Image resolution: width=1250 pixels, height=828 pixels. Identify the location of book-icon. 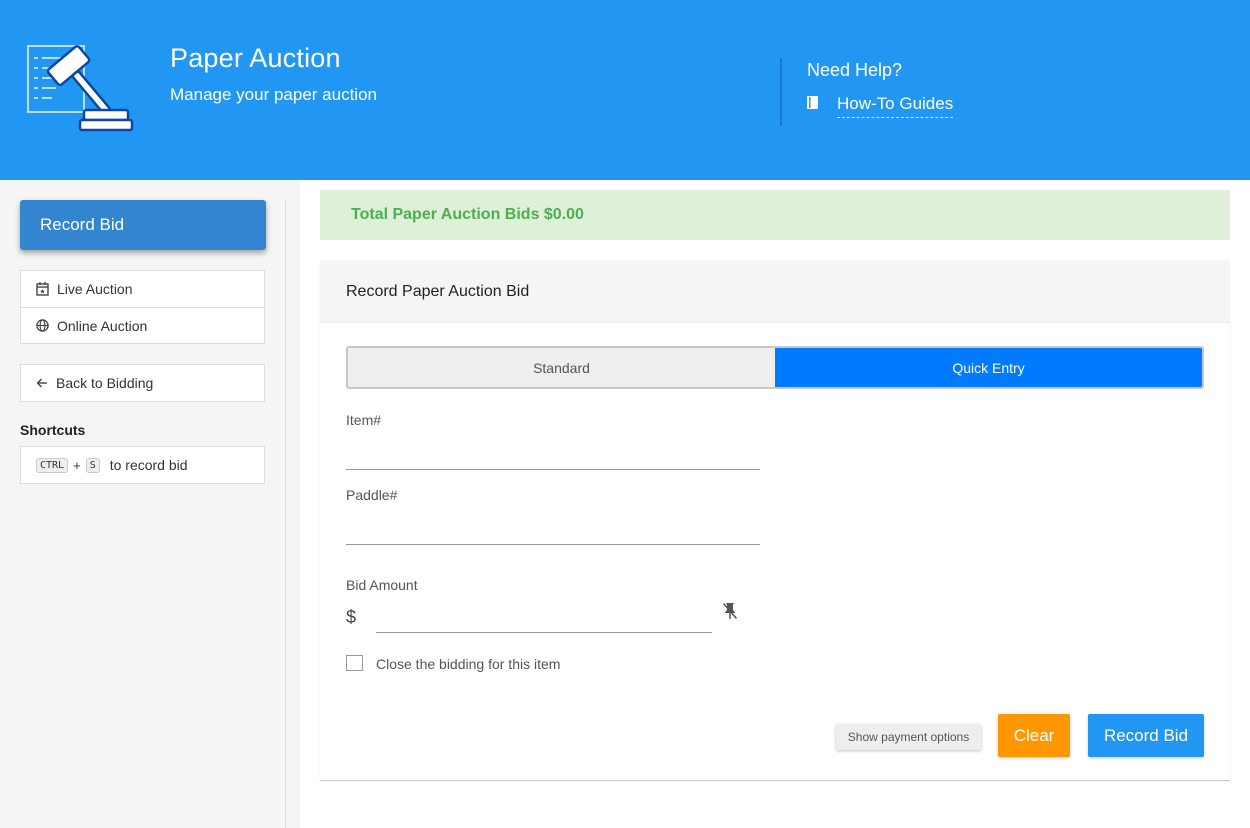
(812, 102).